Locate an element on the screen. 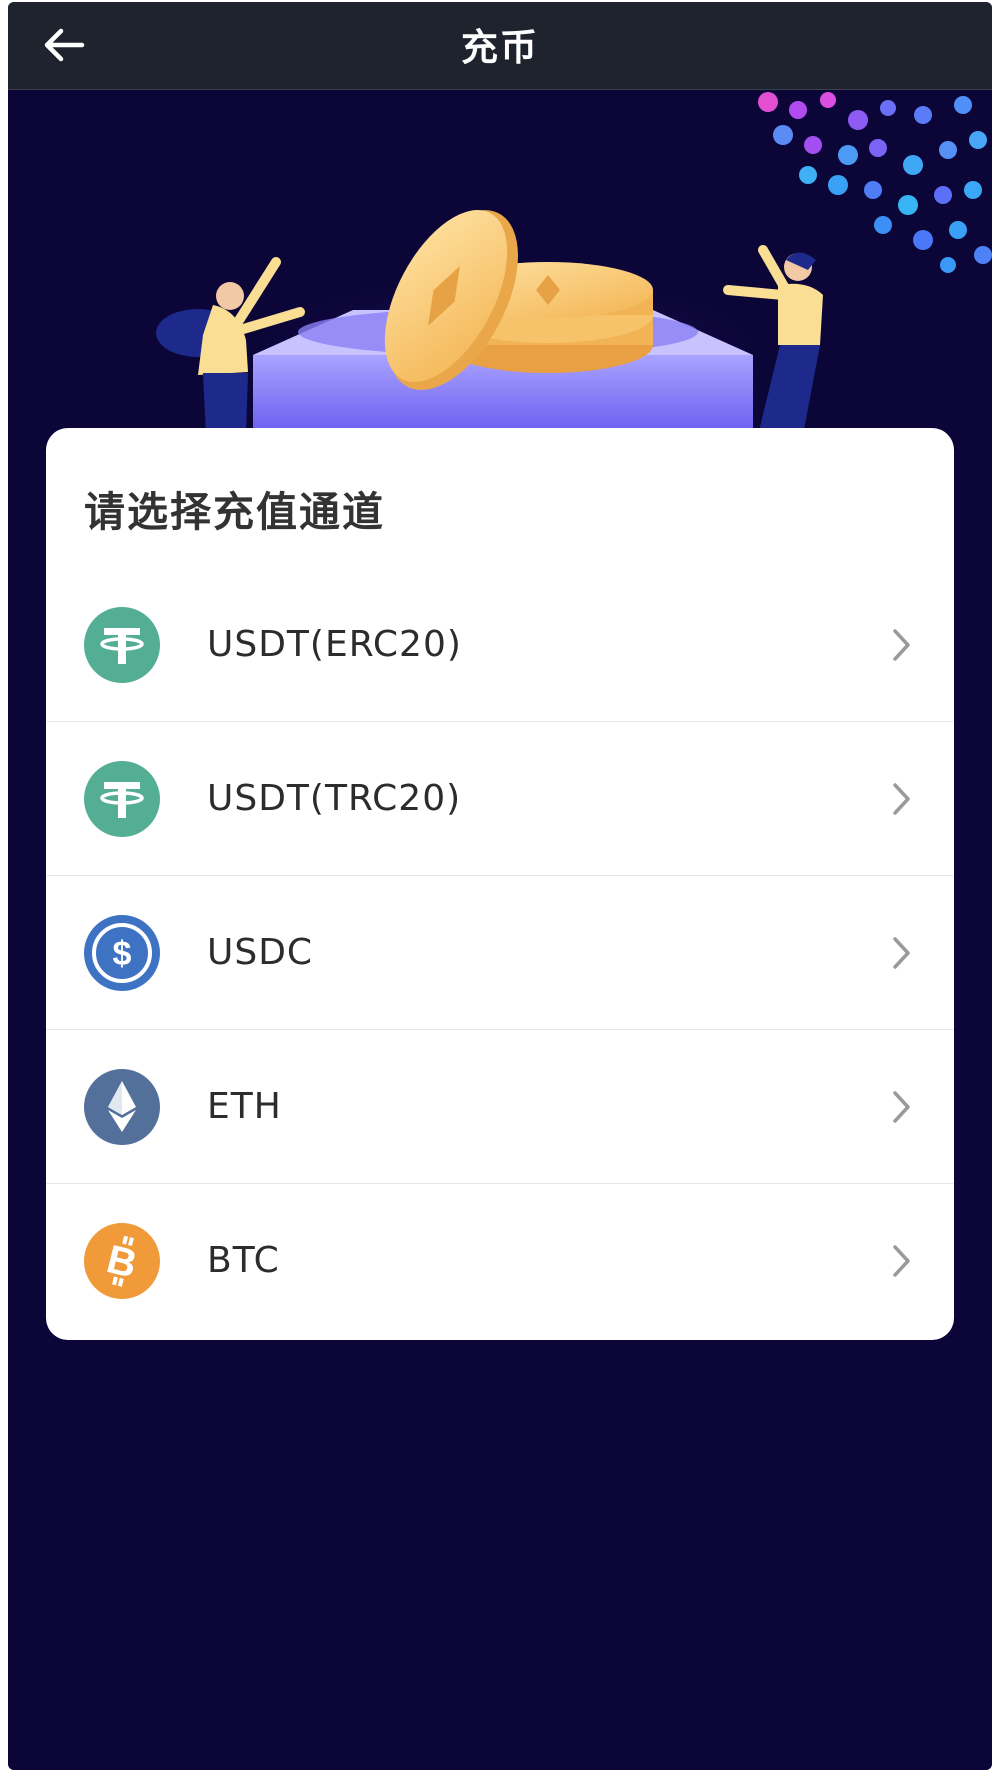 The image size is (1000, 1776). arrow-left-icon is located at coordinates (64, 45).